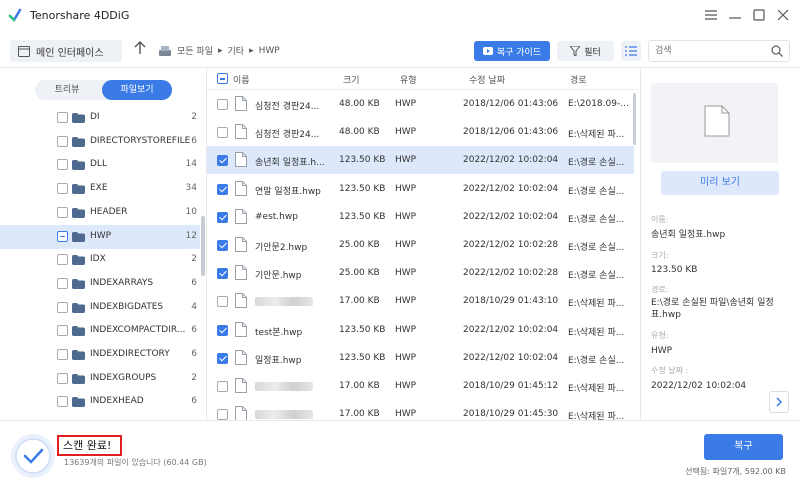  What do you see at coordinates (512, 51) in the screenshot?
I see `recovery-guide-button: 복구 가이드` at bounding box center [512, 51].